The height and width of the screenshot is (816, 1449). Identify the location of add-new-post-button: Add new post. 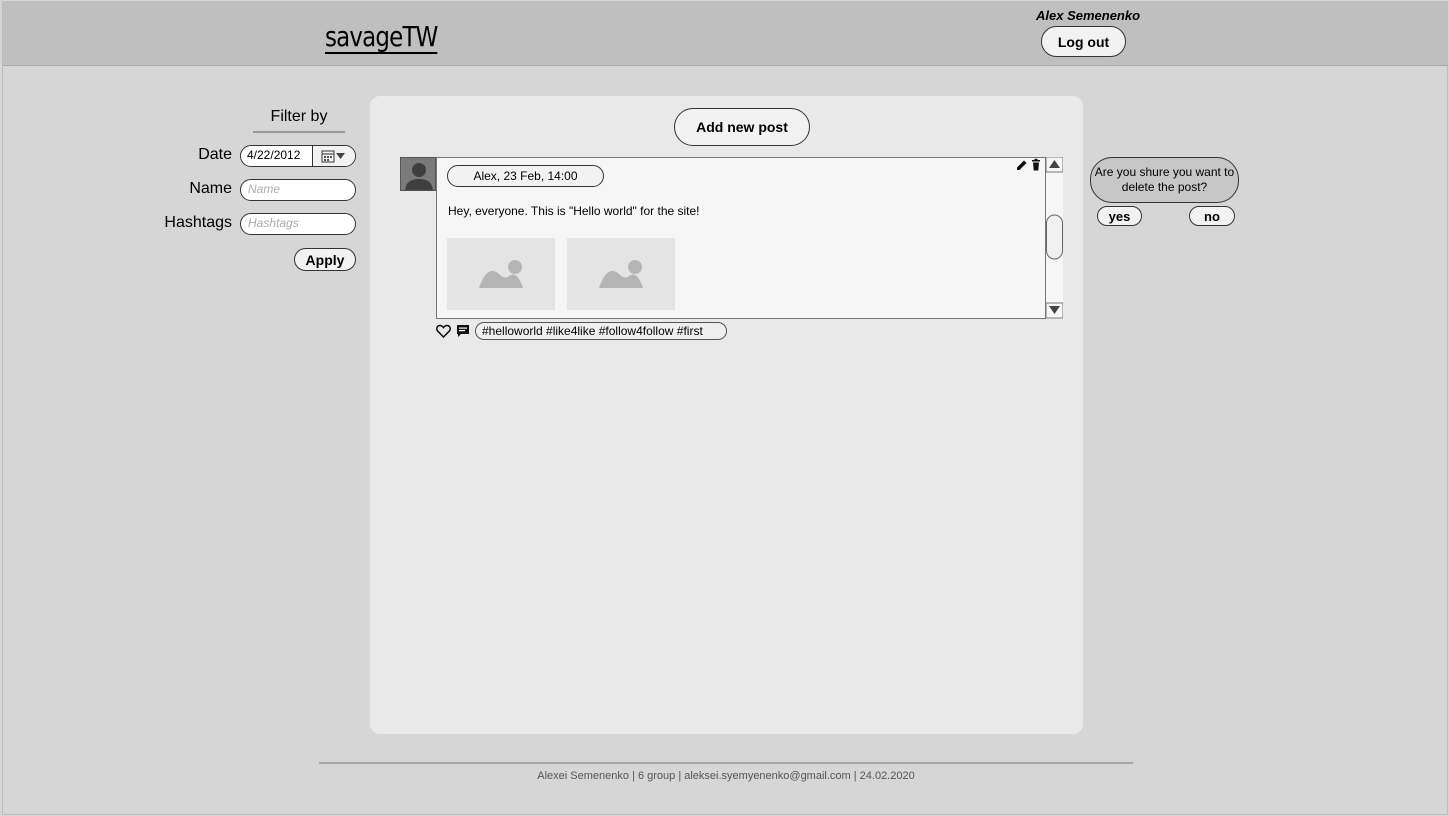
(742, 127).